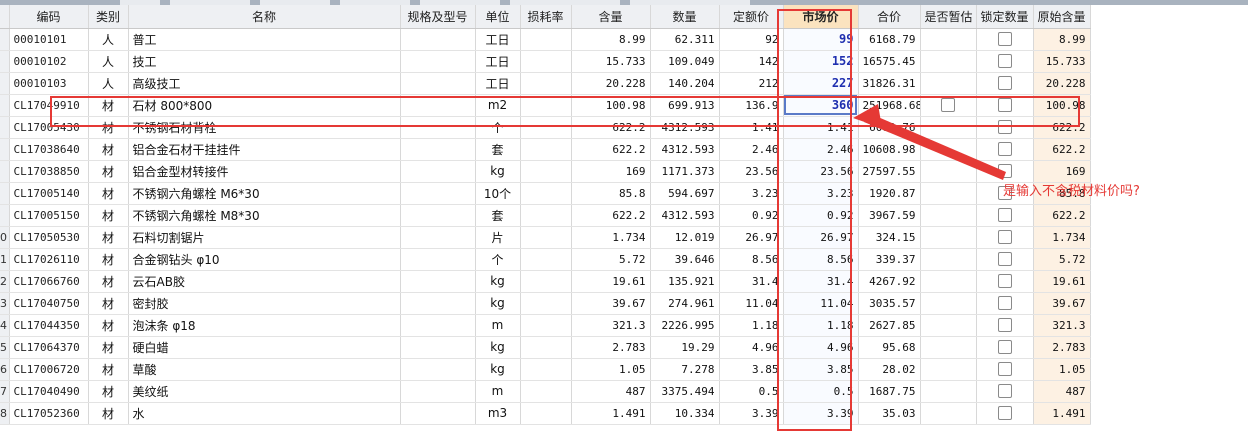  I want to click on cell-code: 00010103, so click(49, 83).